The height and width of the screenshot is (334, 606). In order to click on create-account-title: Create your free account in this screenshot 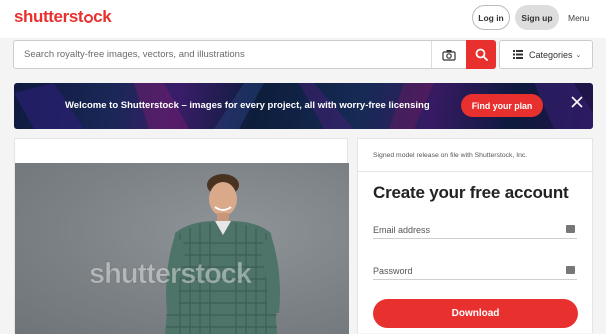, I will do `click(471, 192)`.